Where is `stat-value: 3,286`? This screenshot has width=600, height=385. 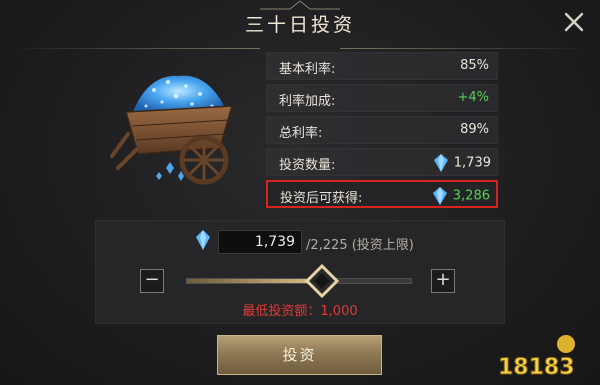 stat-value: 3,286 is located at coordinates (471, 196).